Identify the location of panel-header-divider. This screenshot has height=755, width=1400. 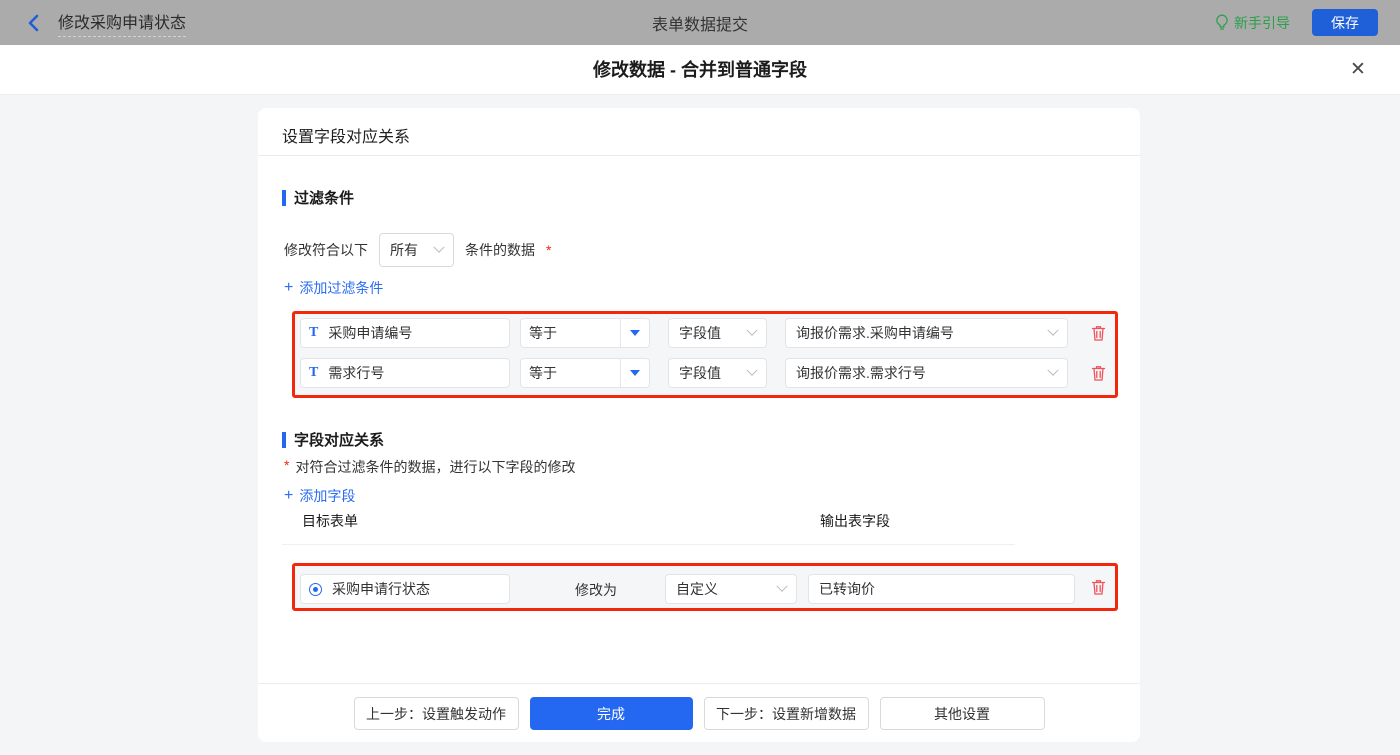
(699, 155).